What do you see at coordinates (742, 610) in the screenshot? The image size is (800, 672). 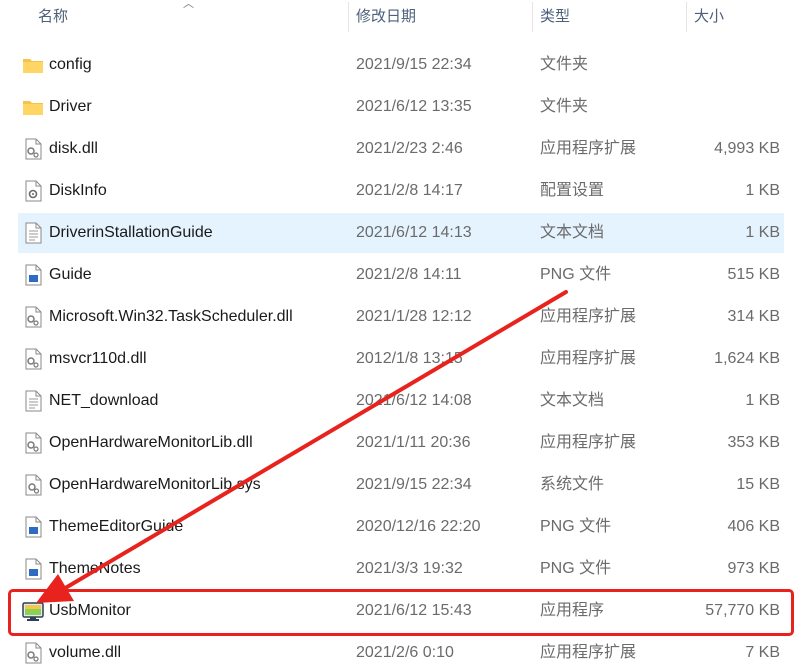 I see `file-size: 57,770 KB` at bounding box center [742, 610].